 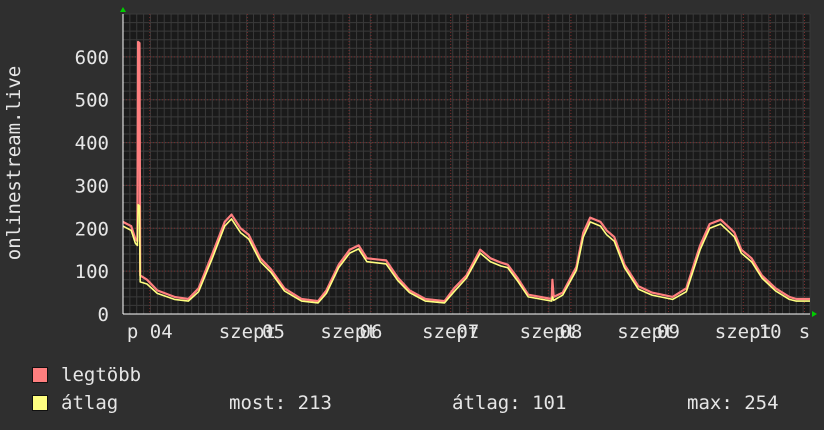 I want to click on x-tick-label: 08, so click(x=570, y=332).